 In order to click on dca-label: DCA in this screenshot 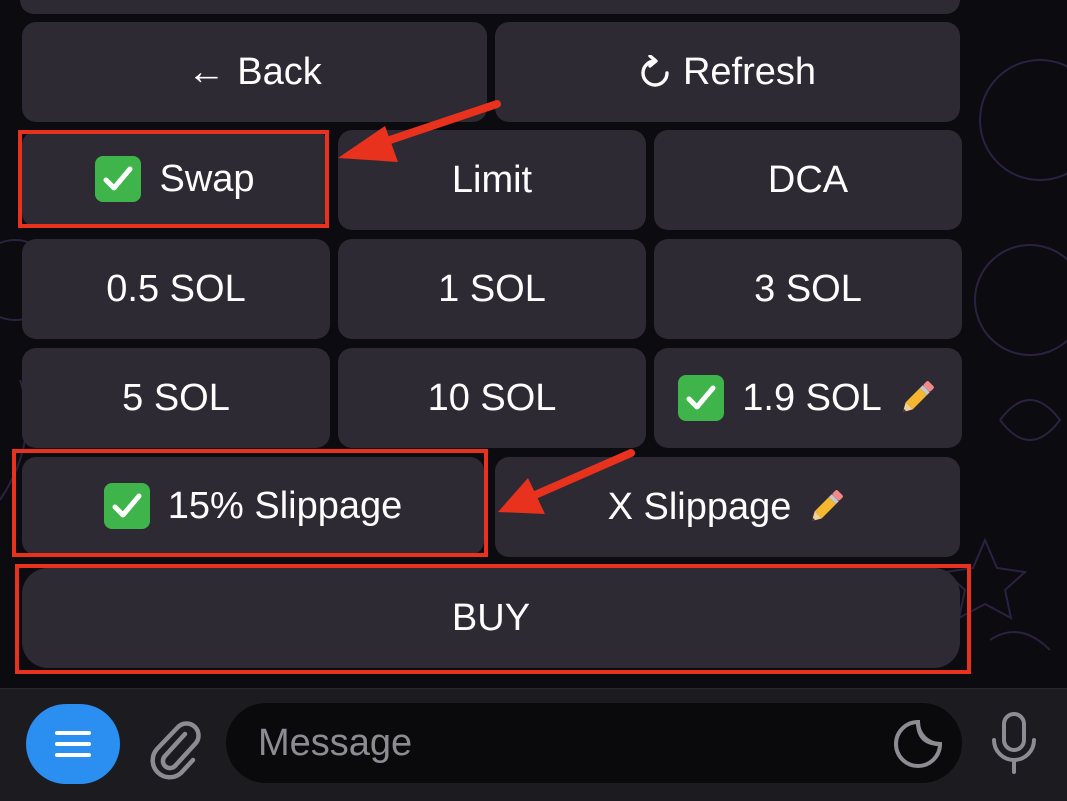, I will do `click(808, 179)`.